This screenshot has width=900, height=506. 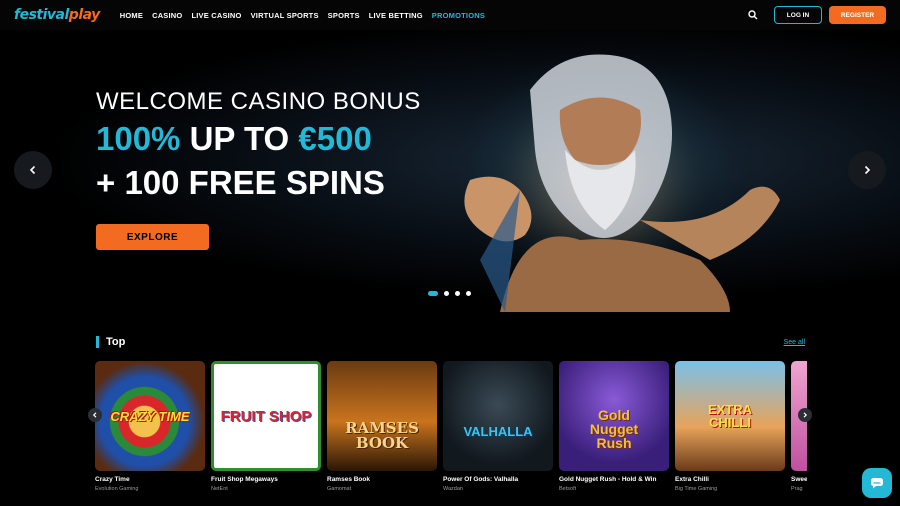 What do you see at coordinates (450, 342) in the screenshot?
I see `top-section-header: Top See all` at bounding box center [450, 342].